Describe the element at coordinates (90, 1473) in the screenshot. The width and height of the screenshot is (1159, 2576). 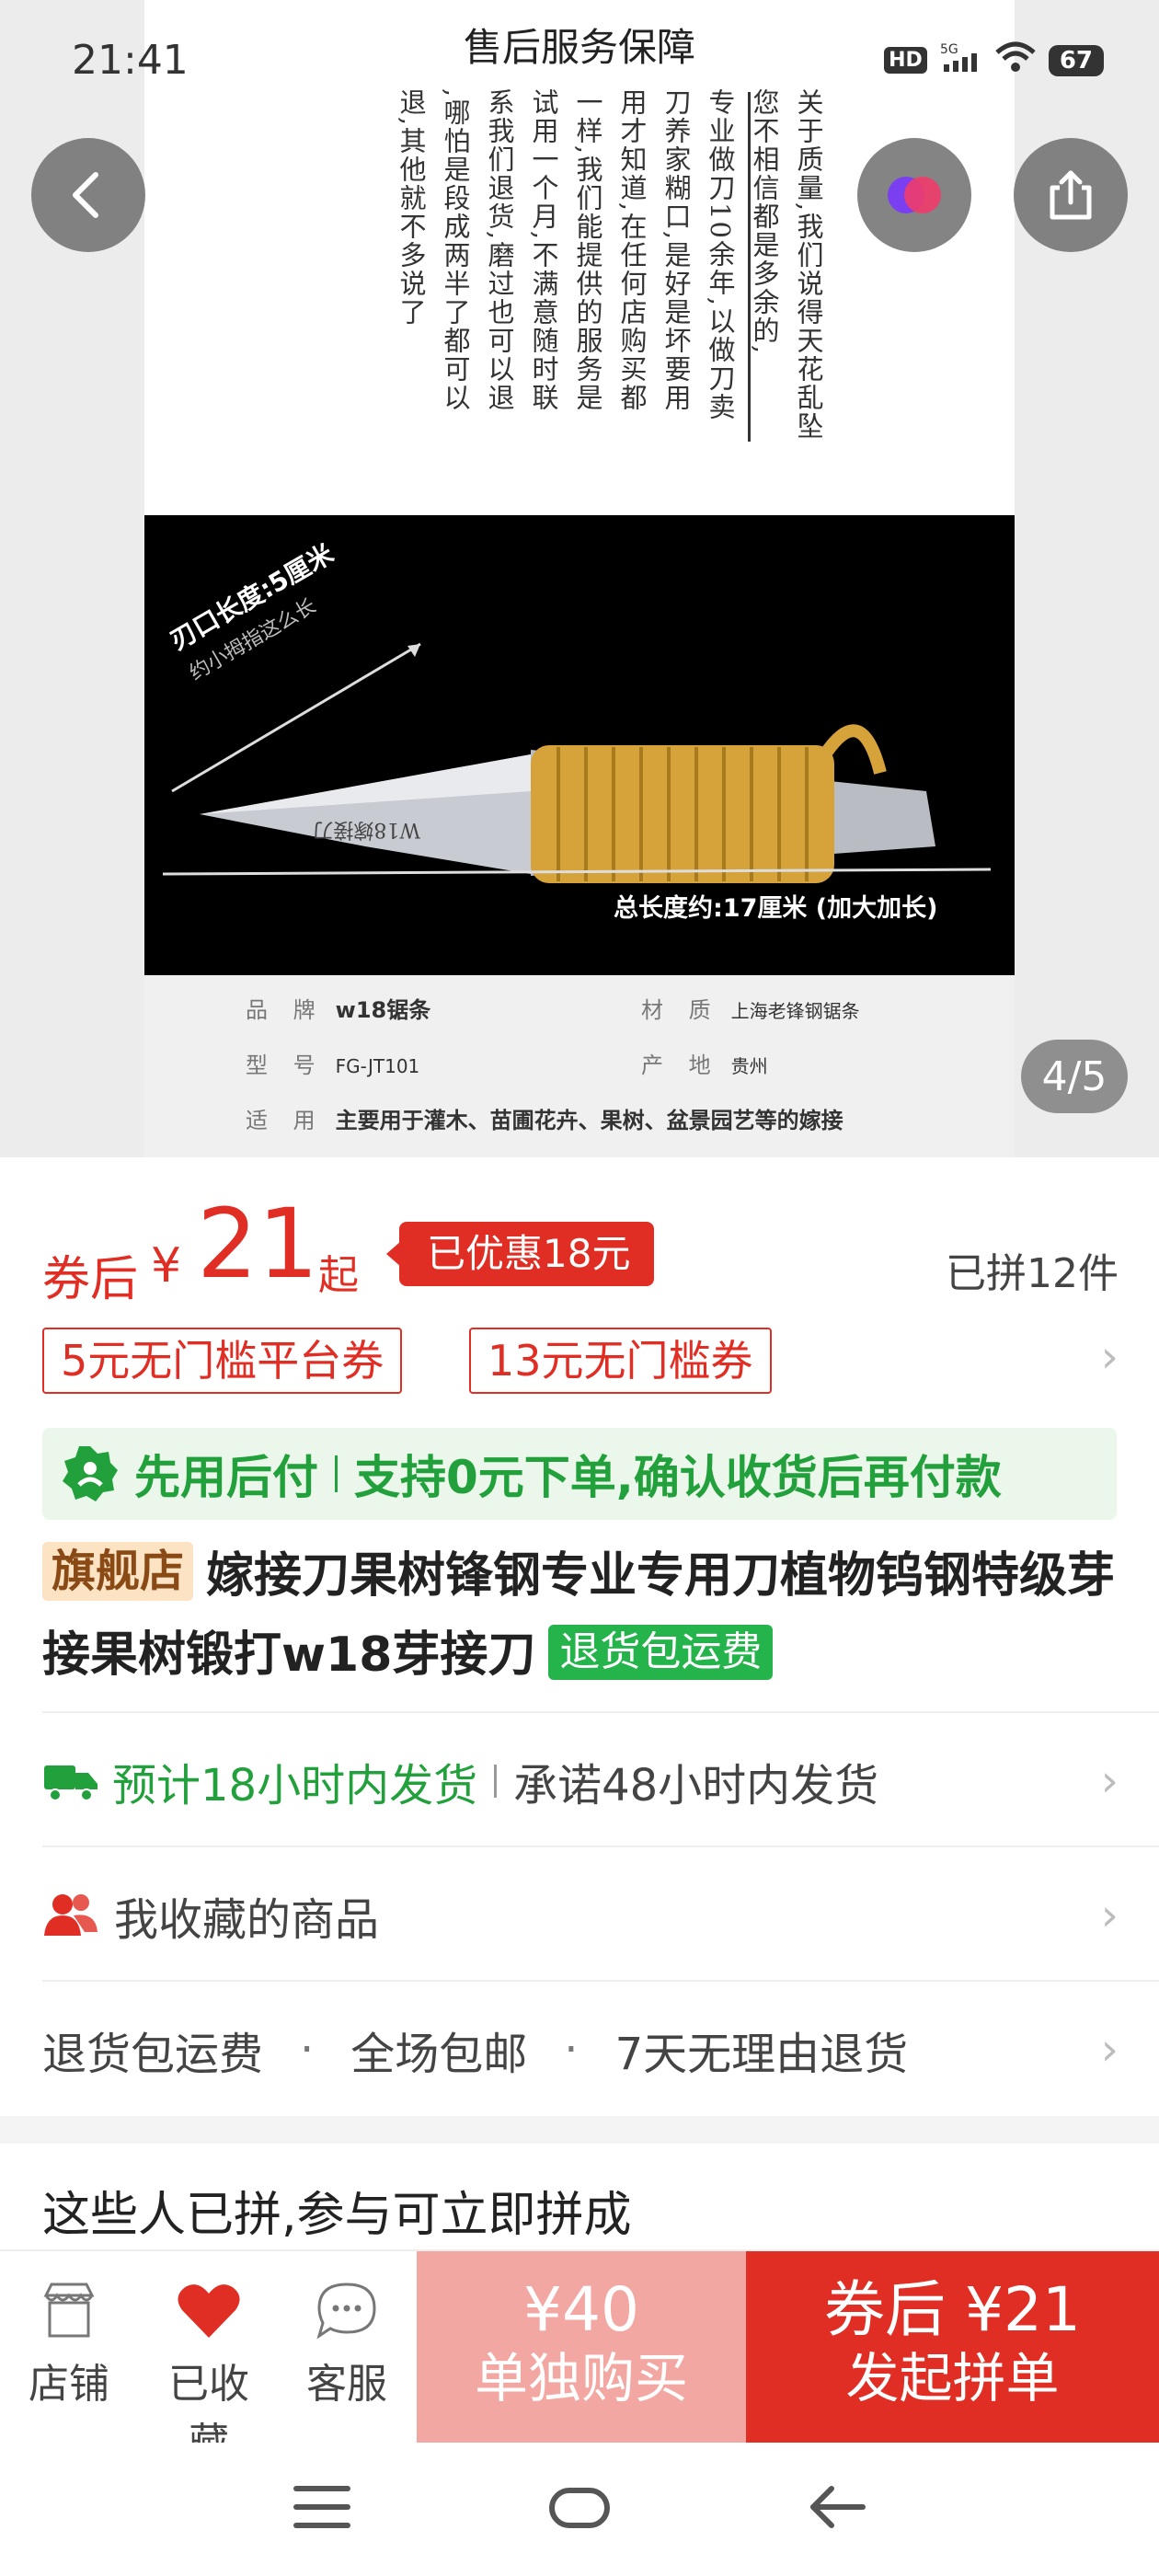
I see `pay-later-badge-icon` at that location.